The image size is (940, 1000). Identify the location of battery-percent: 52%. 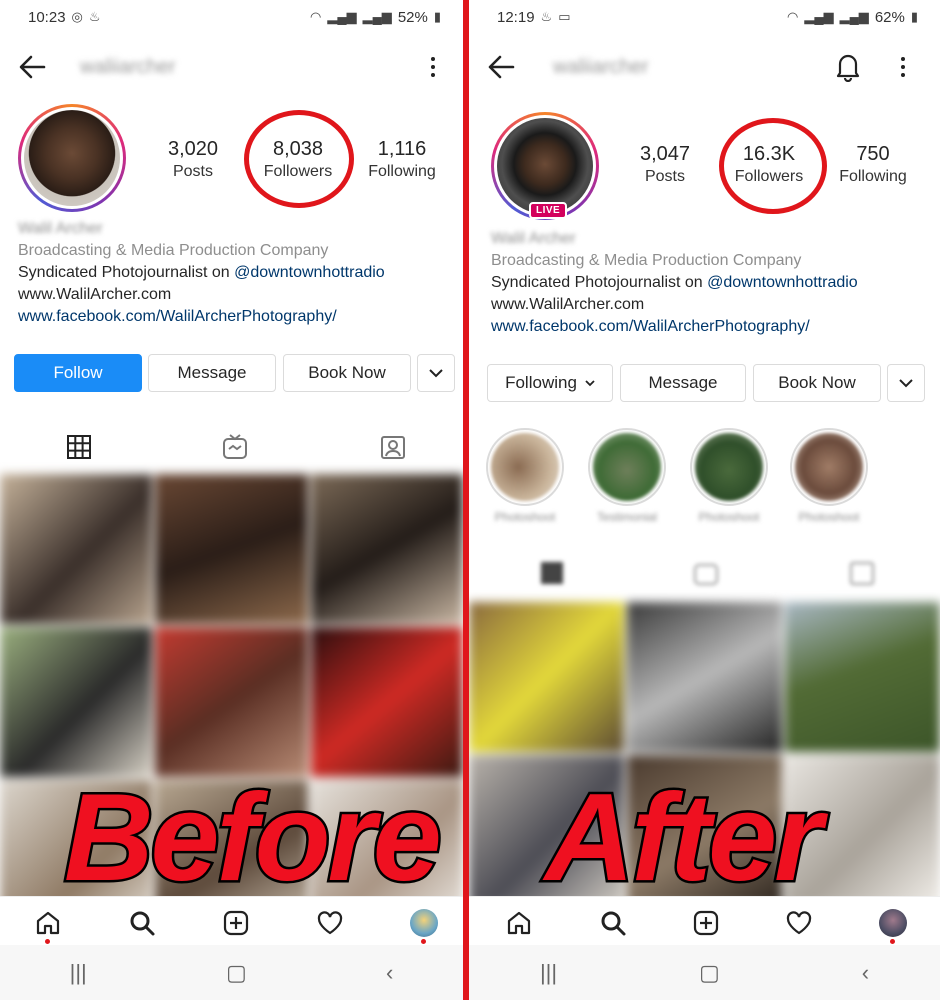
(412, 17).